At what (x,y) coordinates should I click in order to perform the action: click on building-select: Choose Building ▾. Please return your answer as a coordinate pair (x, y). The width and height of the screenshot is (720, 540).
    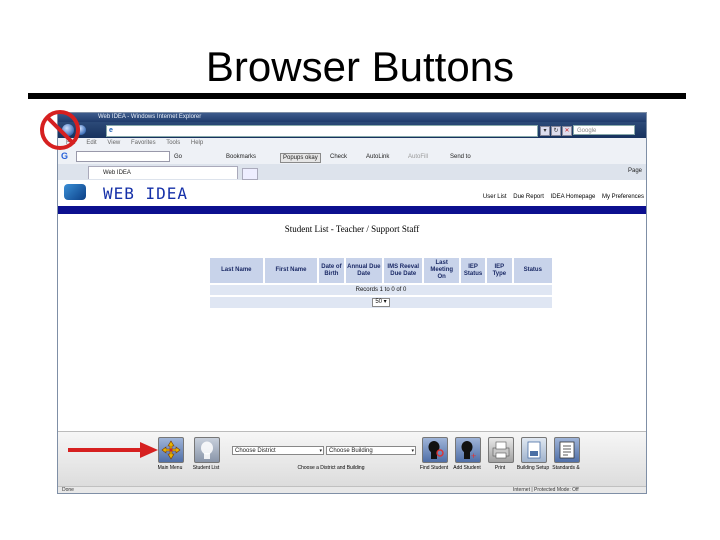
    Looking at the image, I should click on (371, 450).